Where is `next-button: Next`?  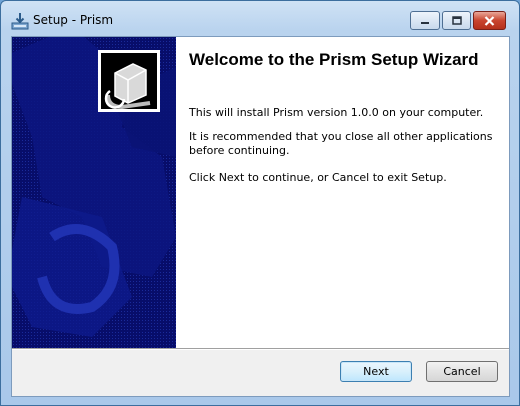 next-button: Next is located at coordinates (376, 371).